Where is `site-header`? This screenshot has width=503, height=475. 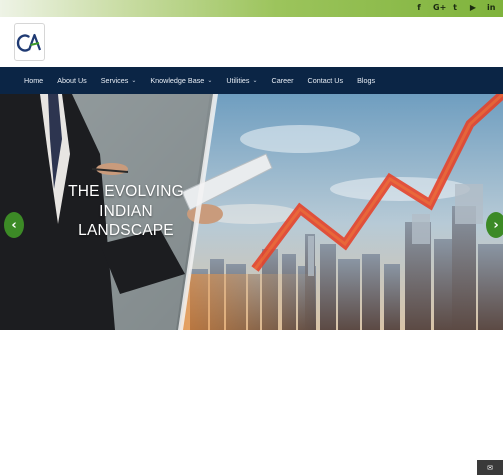
site-header is located at coordinates (251, 42).